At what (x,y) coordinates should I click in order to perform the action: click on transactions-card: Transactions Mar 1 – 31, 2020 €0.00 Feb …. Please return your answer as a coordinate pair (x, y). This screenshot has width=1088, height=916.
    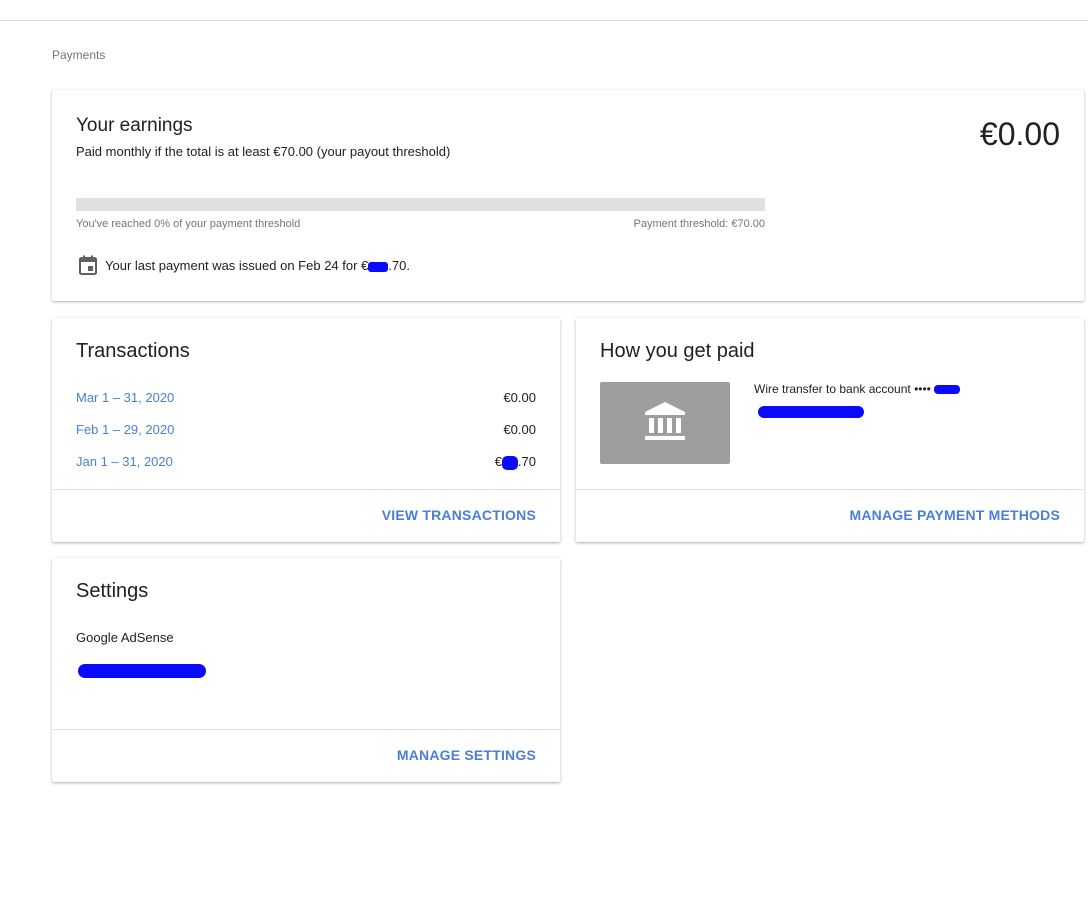
    Looking at the image, I should click on (306, 430).